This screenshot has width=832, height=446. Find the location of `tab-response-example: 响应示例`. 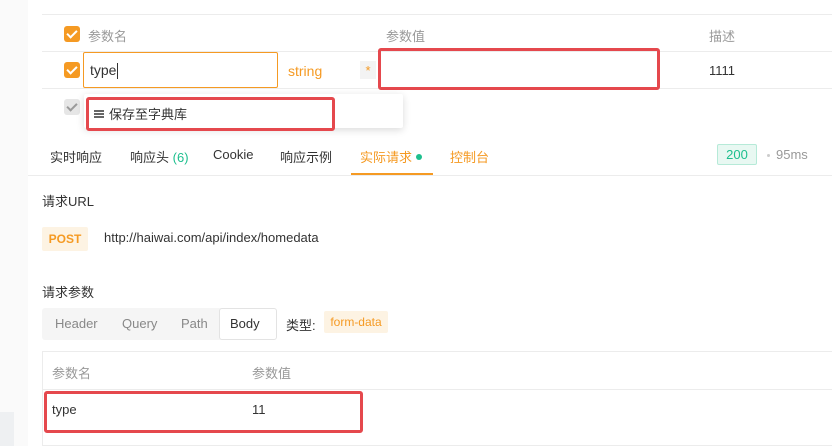

tab-response-example: 响应示例 is located at coordinates (306, 156).